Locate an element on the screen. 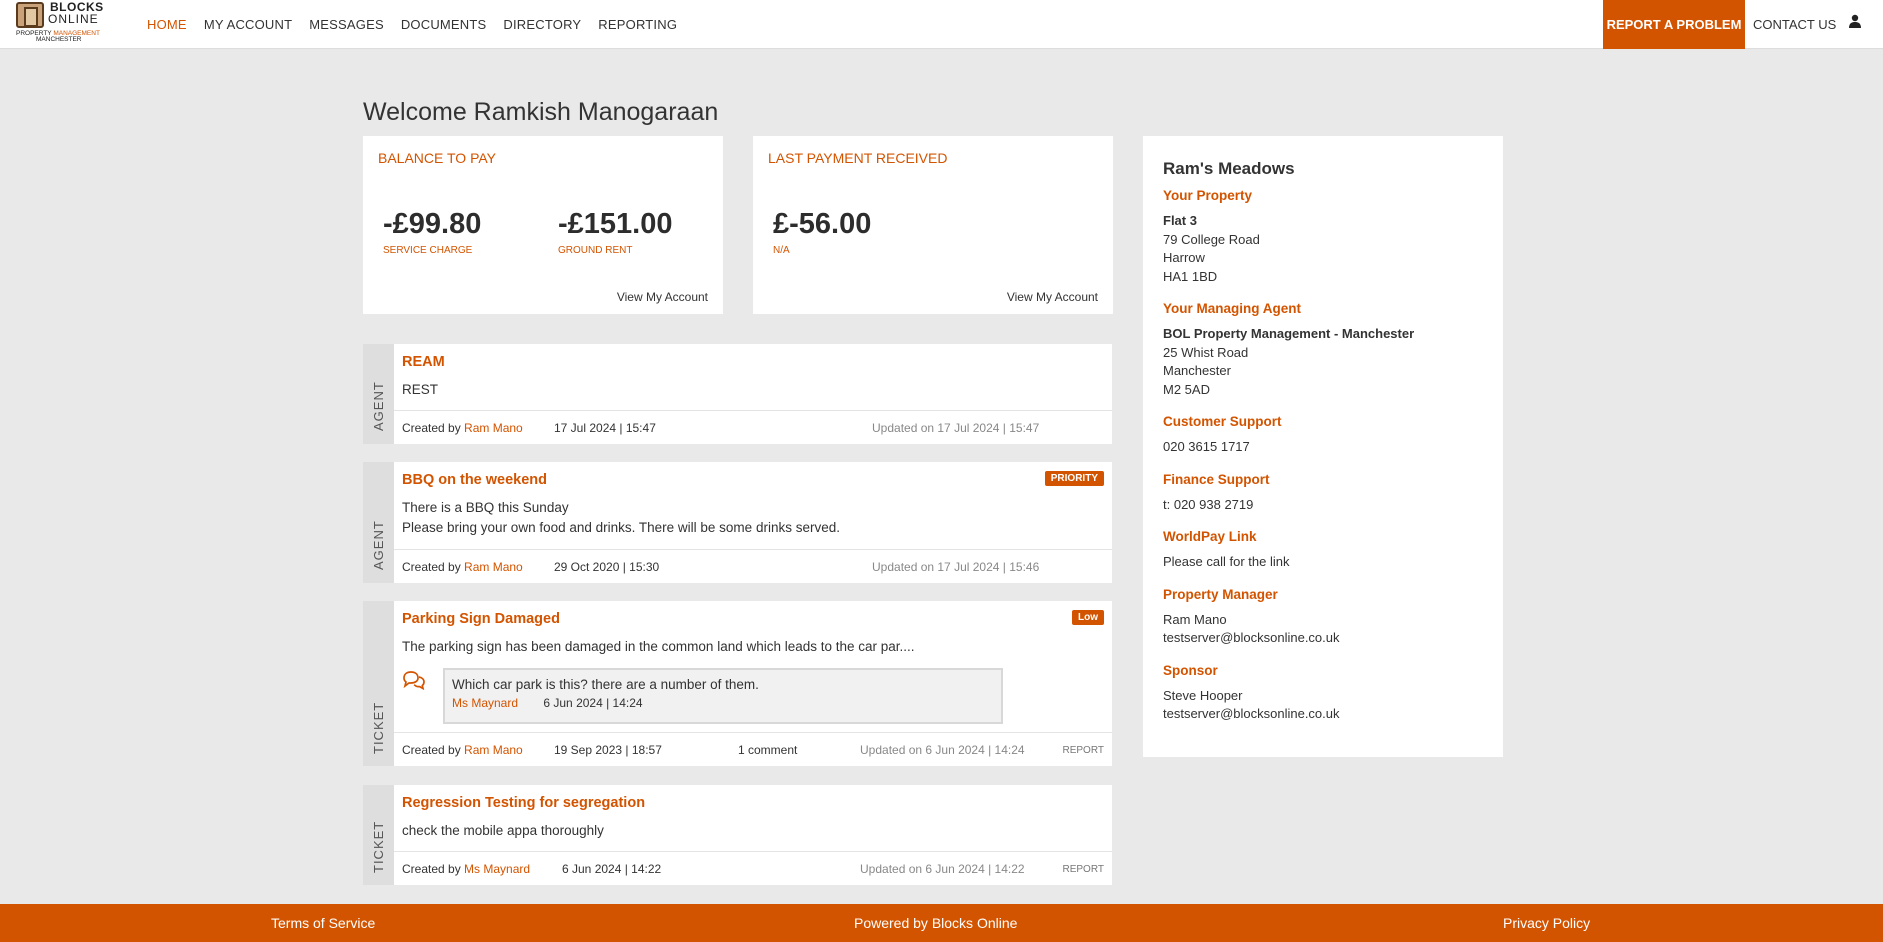 This screenshot has height=942, width=1883. service-charge-amount: -£99.80 is located at coordinates (432, 224).